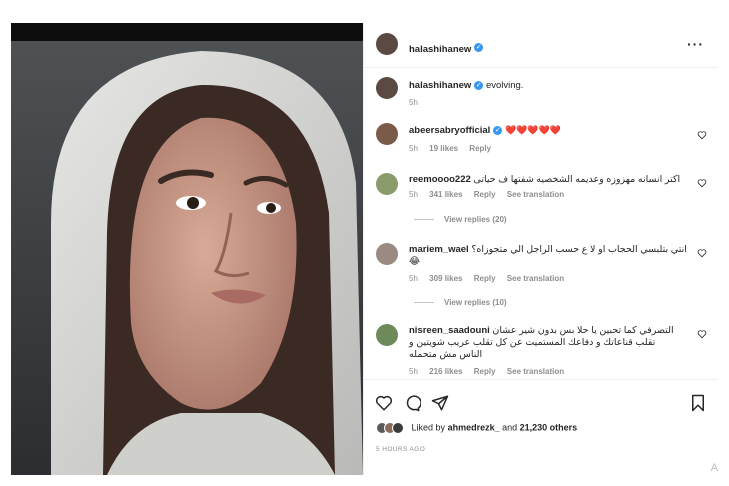 The height and width of the screenshot is (486, 729). I want to click on comment-bubble-icon, so click(412, 403).